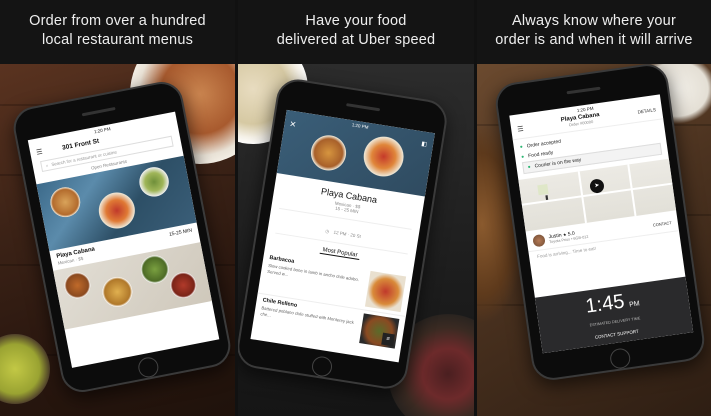 This screenshot has height=416, width=711. Describe the element at coordinates (616, 334) in the screenshot. I see `contact-support-button: CONTACT SUPPORT` at that location.